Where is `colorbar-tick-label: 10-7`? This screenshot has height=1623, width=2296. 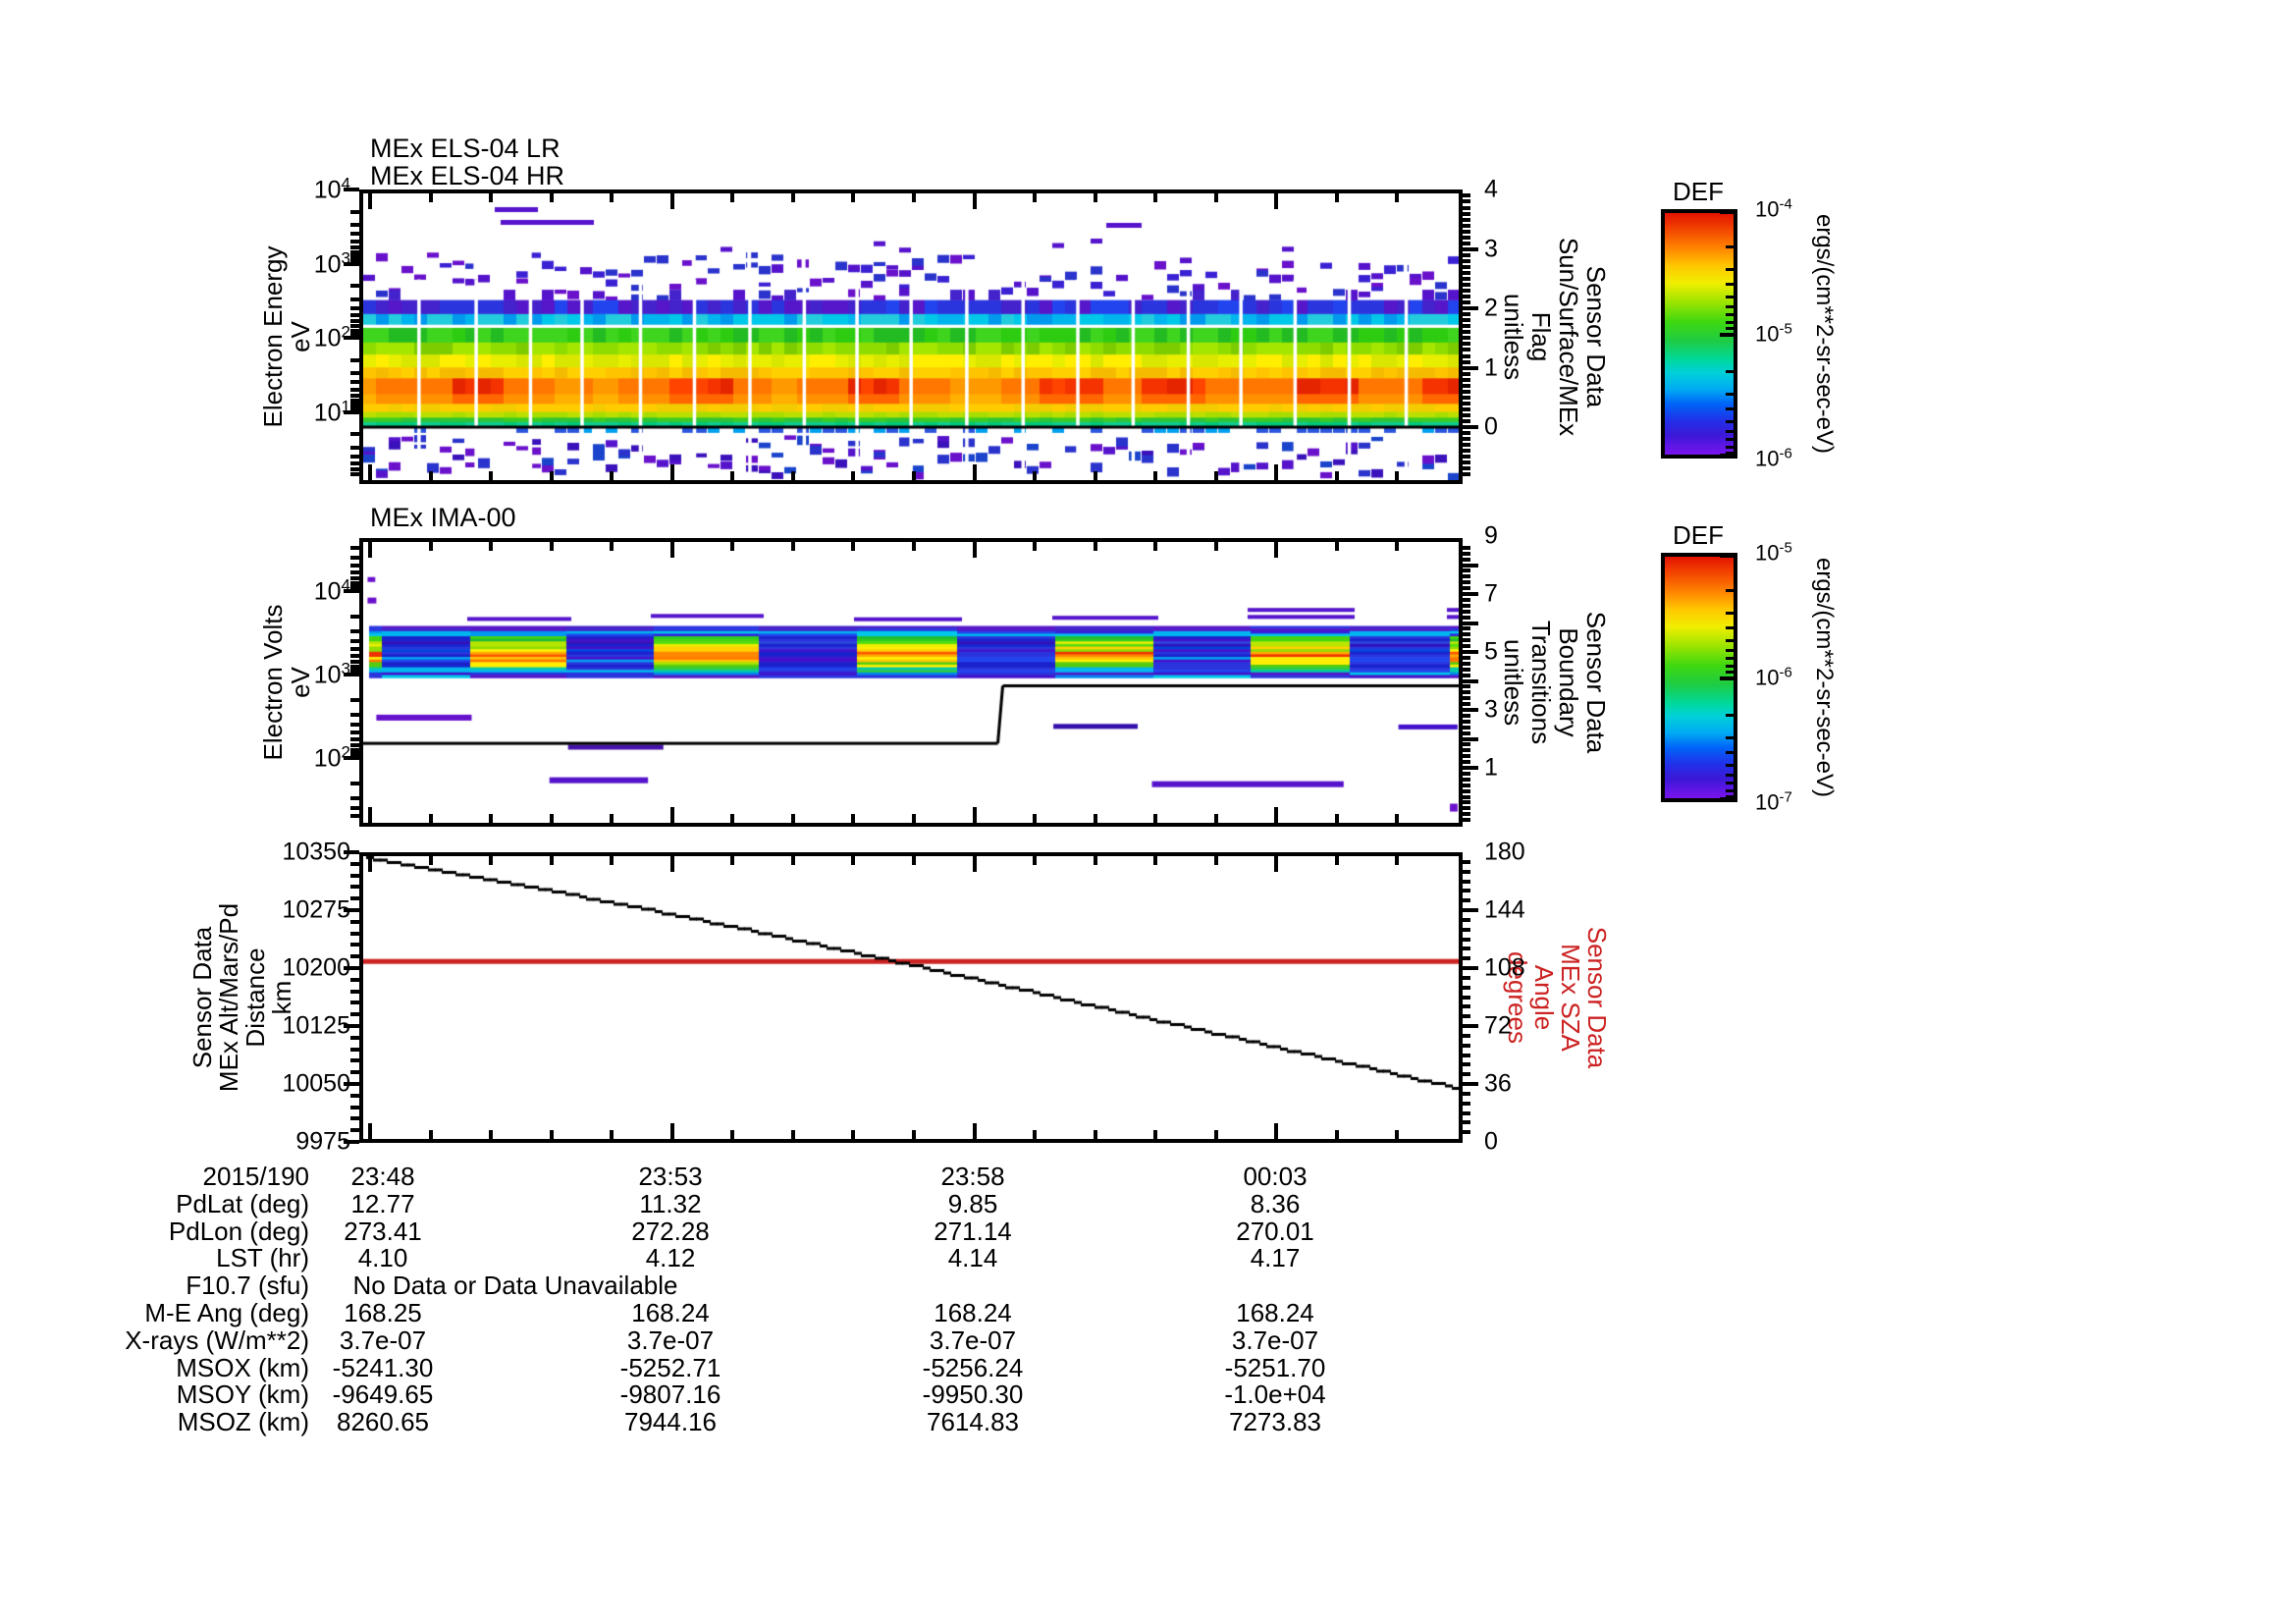 colorbar-tick-label: 10-7 is located at coordinates (1773, 801).